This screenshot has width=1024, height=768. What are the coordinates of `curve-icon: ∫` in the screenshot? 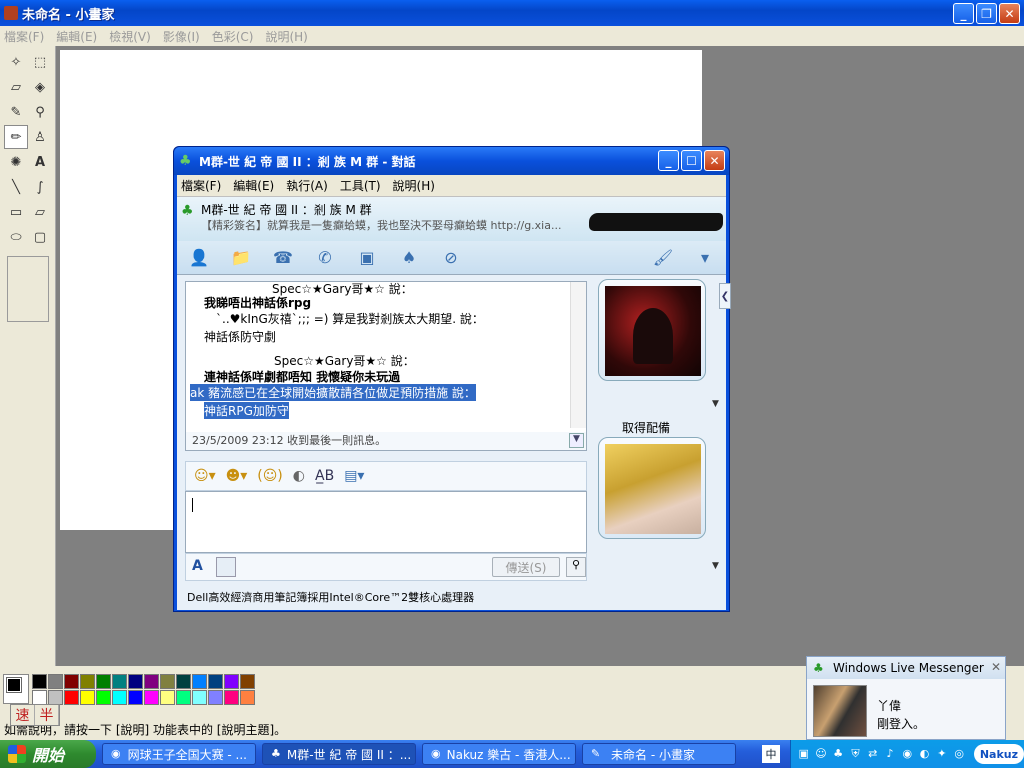 It's located at (40, 187).